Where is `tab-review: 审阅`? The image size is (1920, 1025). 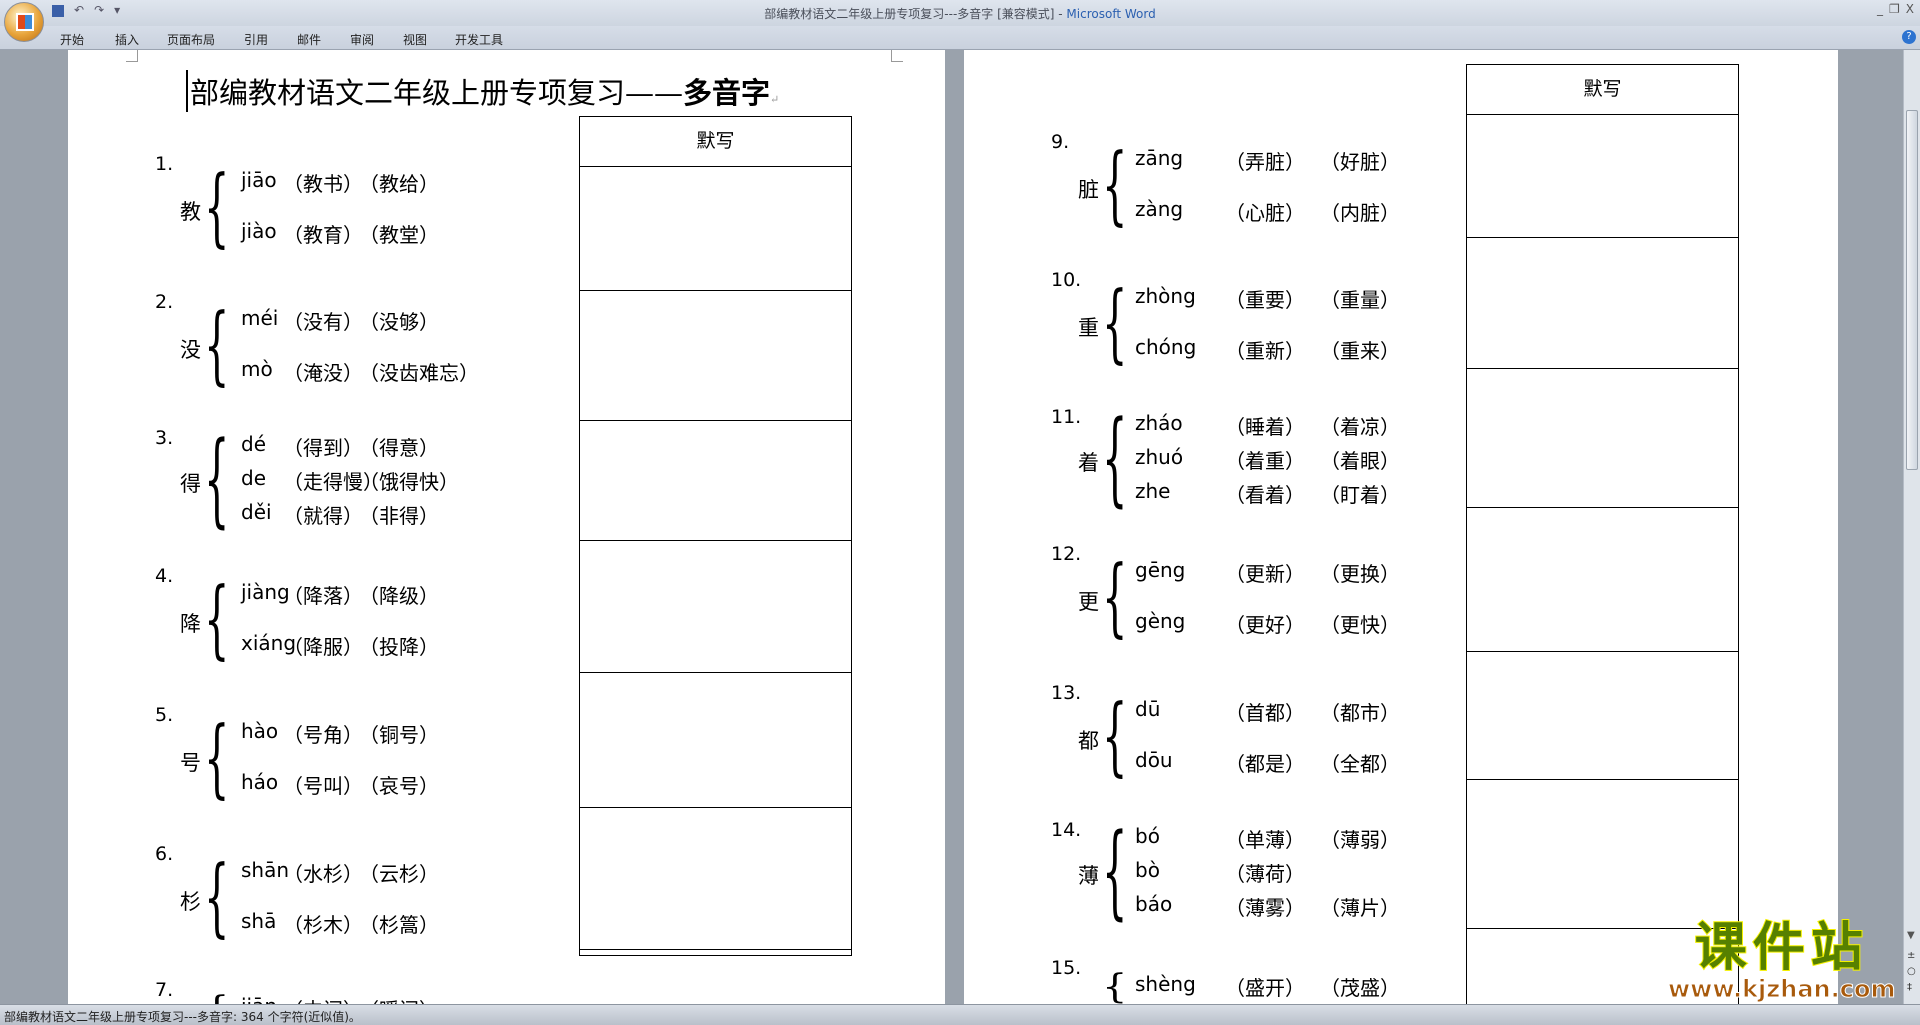
tab-review: 审阅 is located at coordinates (362, 39).